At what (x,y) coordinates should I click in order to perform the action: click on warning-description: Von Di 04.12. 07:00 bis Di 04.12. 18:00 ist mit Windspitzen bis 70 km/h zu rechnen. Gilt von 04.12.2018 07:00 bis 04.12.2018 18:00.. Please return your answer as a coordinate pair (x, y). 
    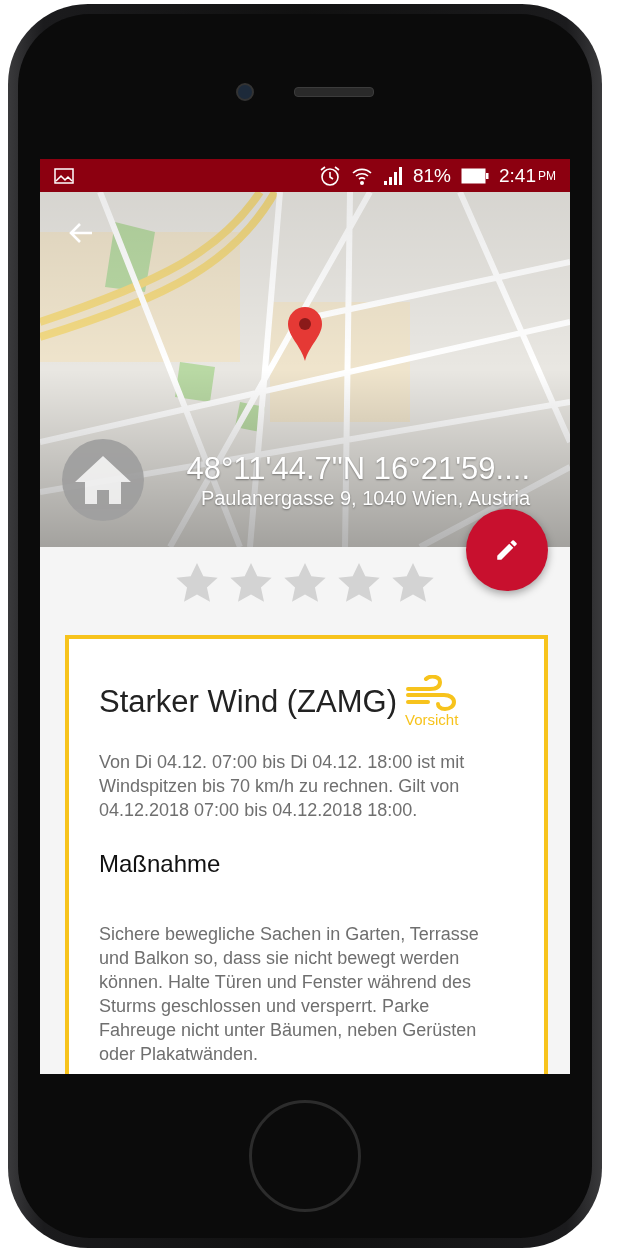
    Looking at the image, I should click on (282, 786).